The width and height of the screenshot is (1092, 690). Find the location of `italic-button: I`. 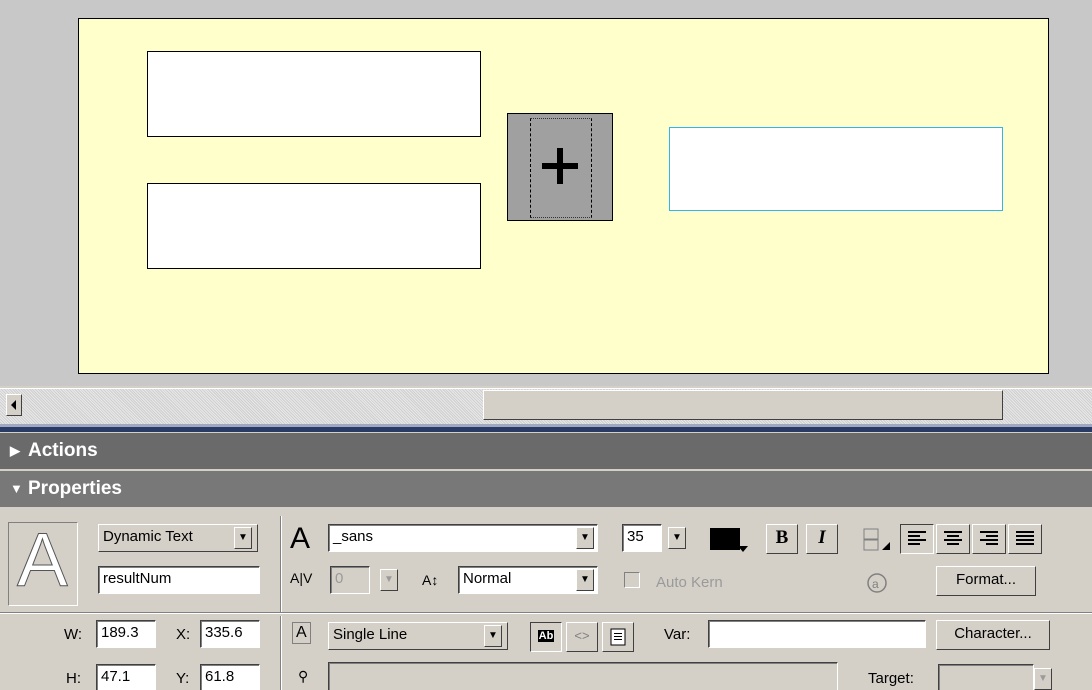

italic-button: I is located at coordinates (822, 539).